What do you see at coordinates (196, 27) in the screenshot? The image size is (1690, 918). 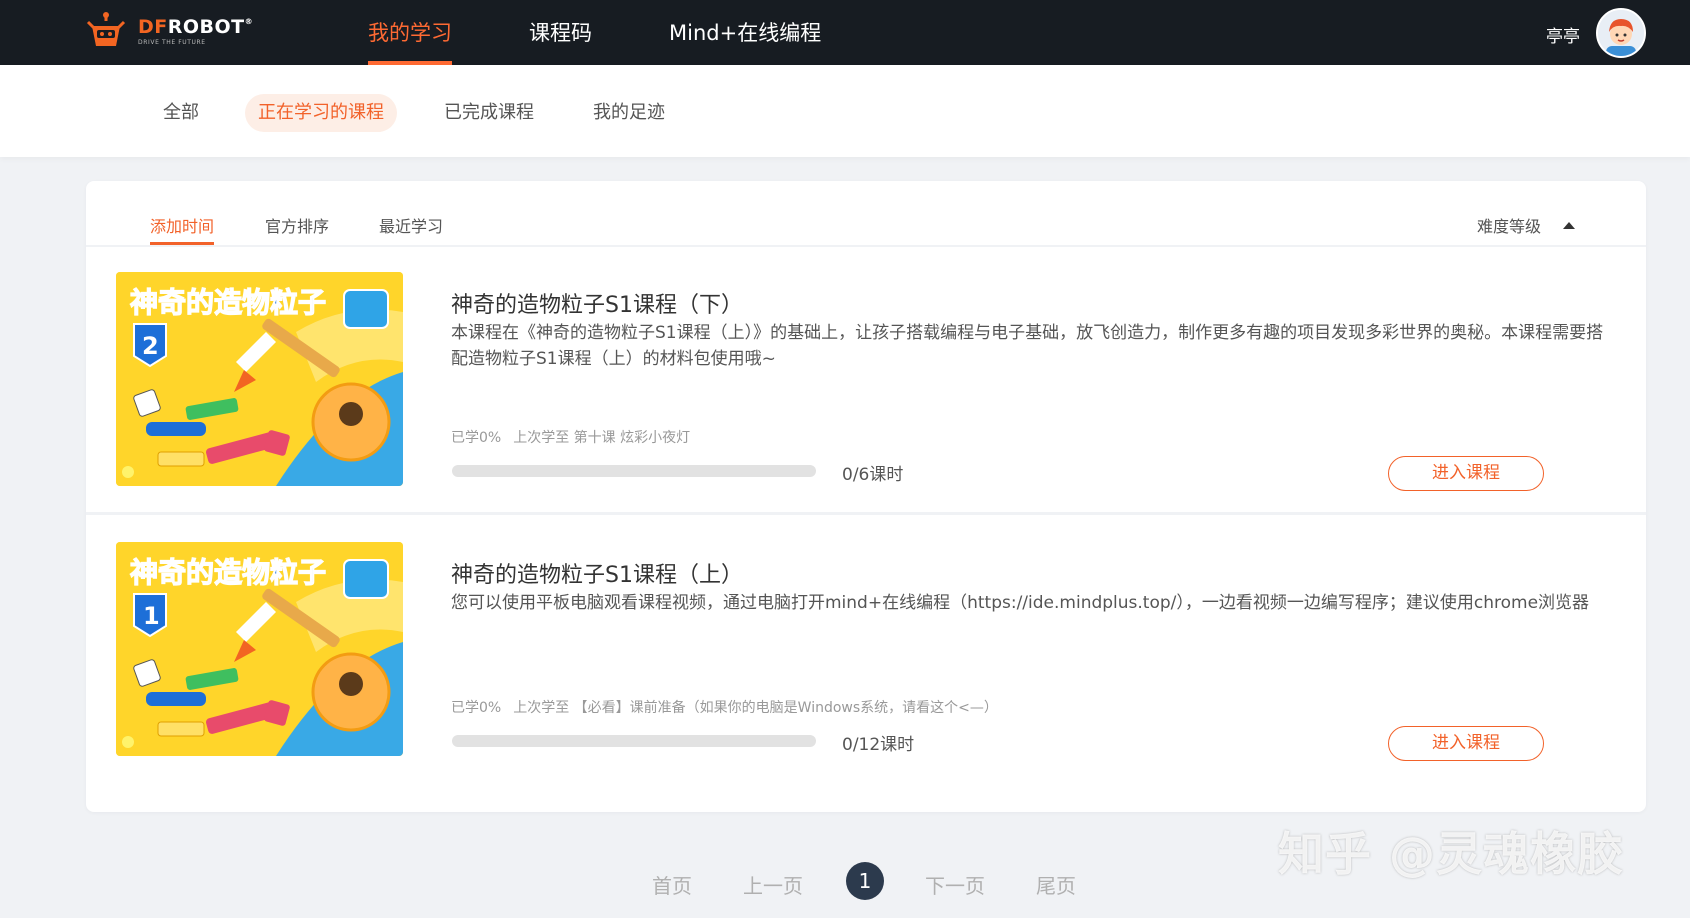 I see `brand-name: DFROBOT®` at bounding box center [196, 27].